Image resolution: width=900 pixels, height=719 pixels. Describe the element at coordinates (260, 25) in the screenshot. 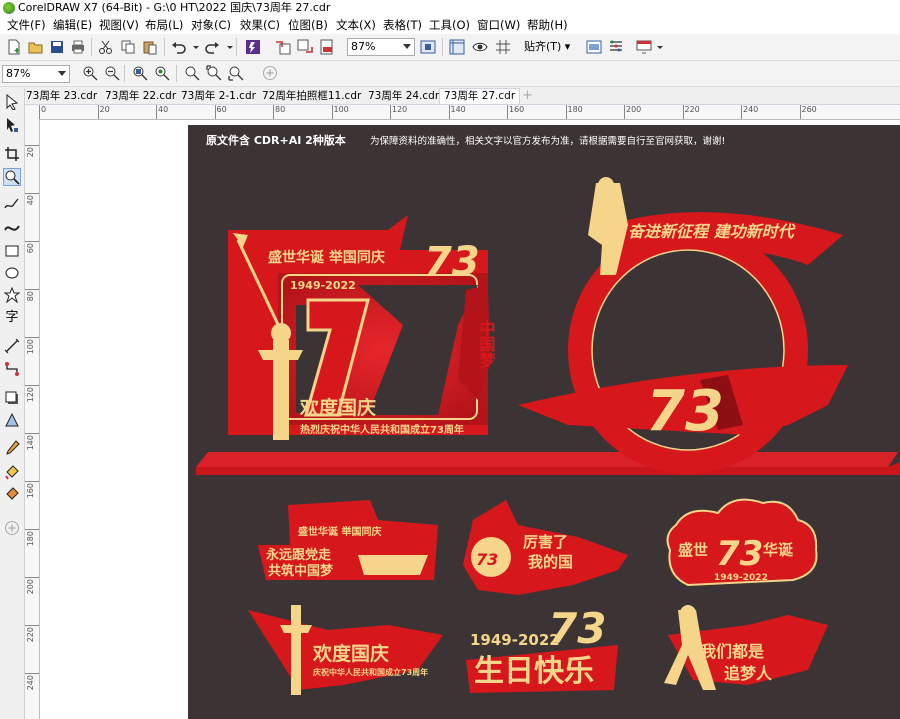

I see `menu-effects: 效果(C)` at that location.